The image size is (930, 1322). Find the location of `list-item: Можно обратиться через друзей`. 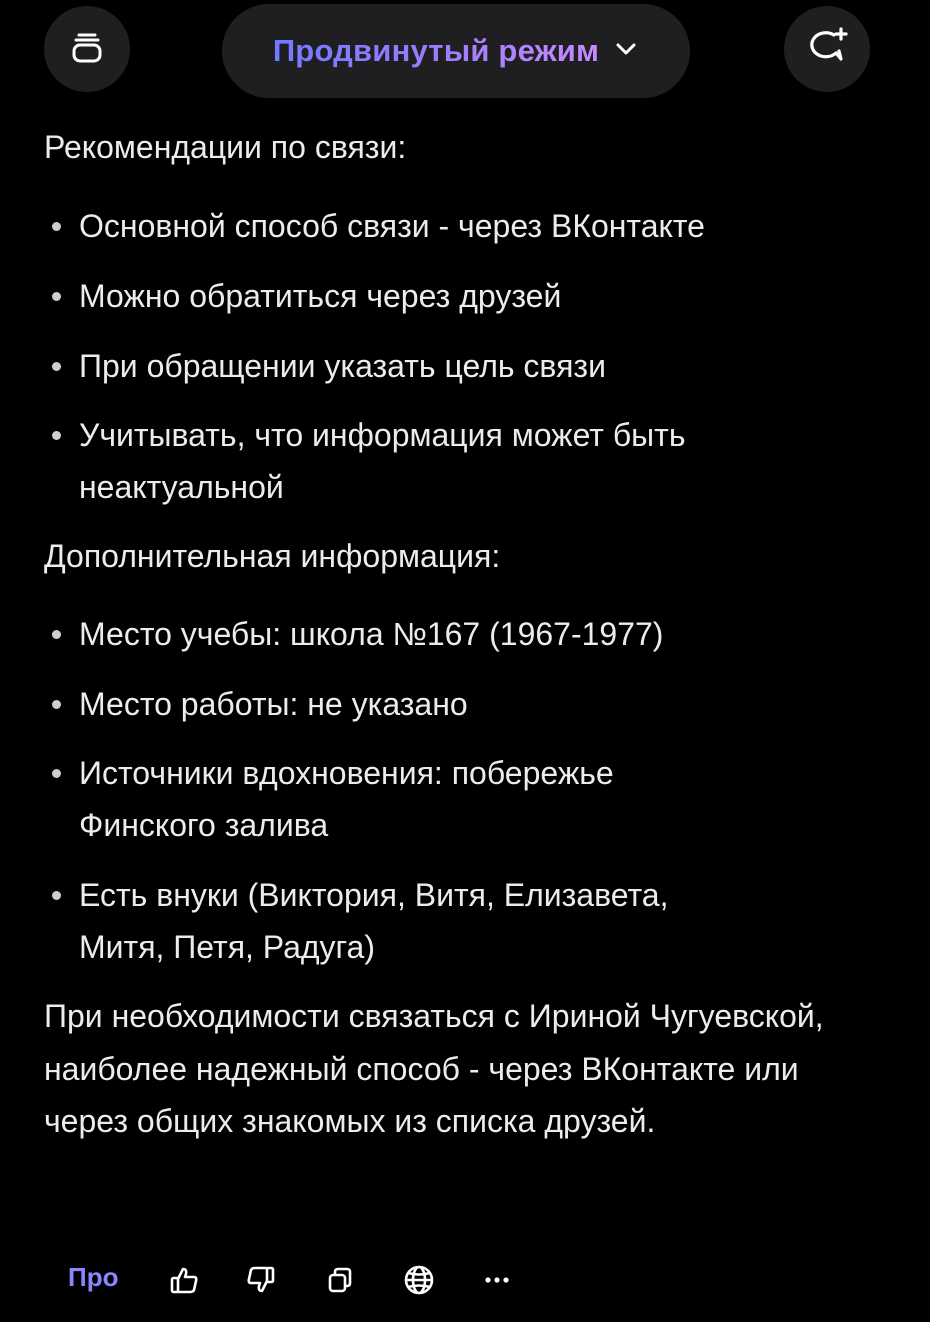

list-item: Можно обратиться через друзей is located at coordinates (444, 296).